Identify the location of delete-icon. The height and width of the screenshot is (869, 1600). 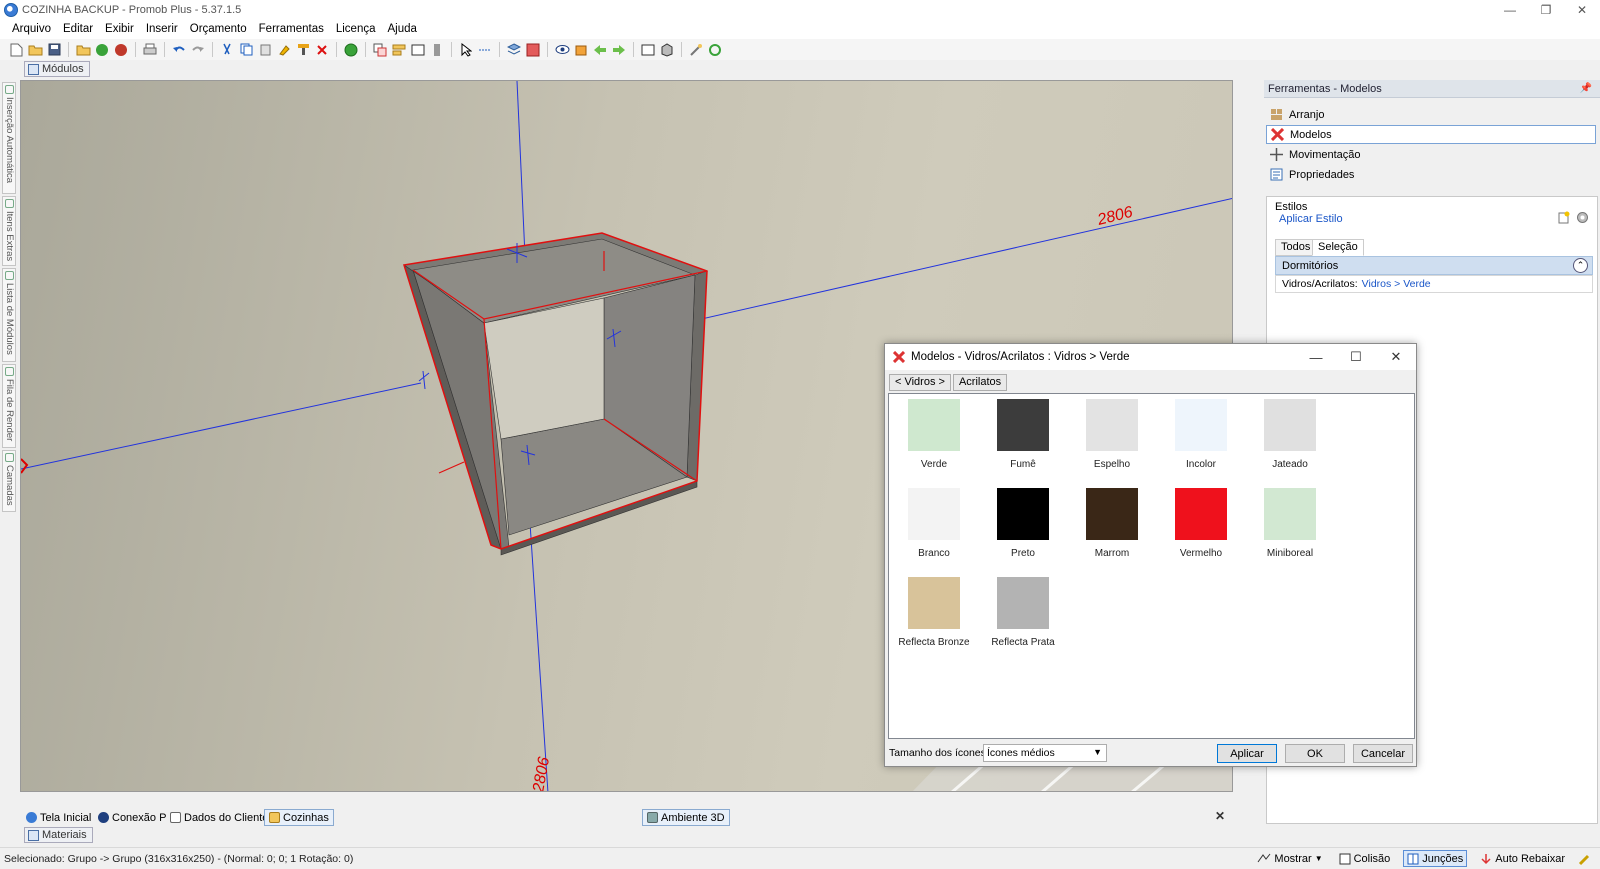
(322, 50).